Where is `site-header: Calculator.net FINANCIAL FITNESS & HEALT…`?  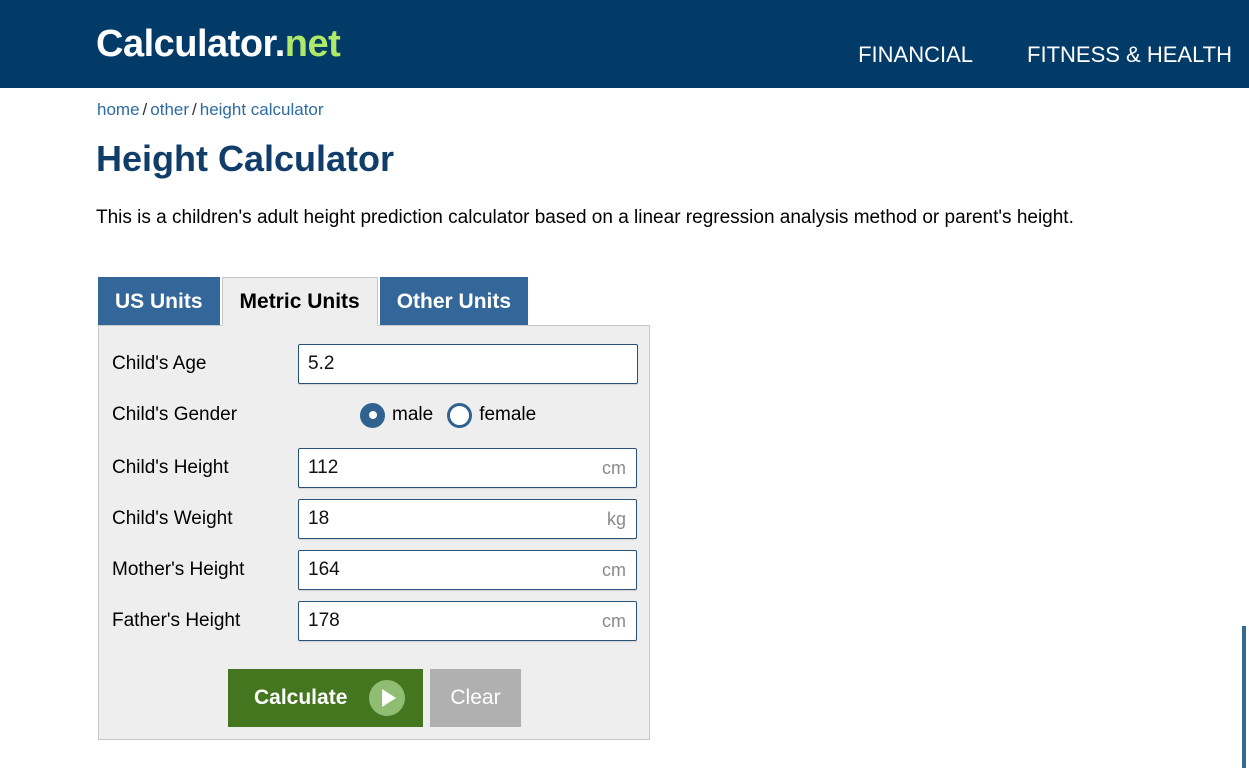
site-header: Calculator.net FINANCIAL FITNESS & HEALT… is located at coordinates (624, 44).